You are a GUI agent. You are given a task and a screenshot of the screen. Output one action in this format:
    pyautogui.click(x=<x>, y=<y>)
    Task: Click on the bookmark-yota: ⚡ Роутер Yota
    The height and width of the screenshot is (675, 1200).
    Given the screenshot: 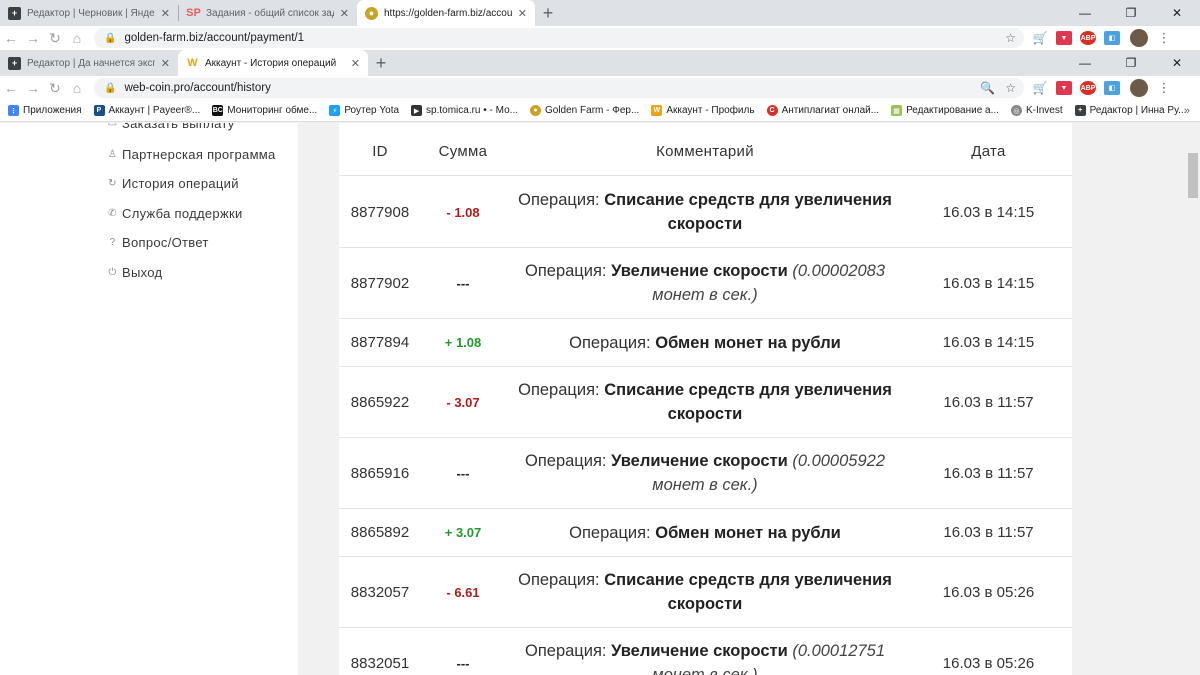 What is the action you would take?
    pyautogui.click(x=364, y=110)
    